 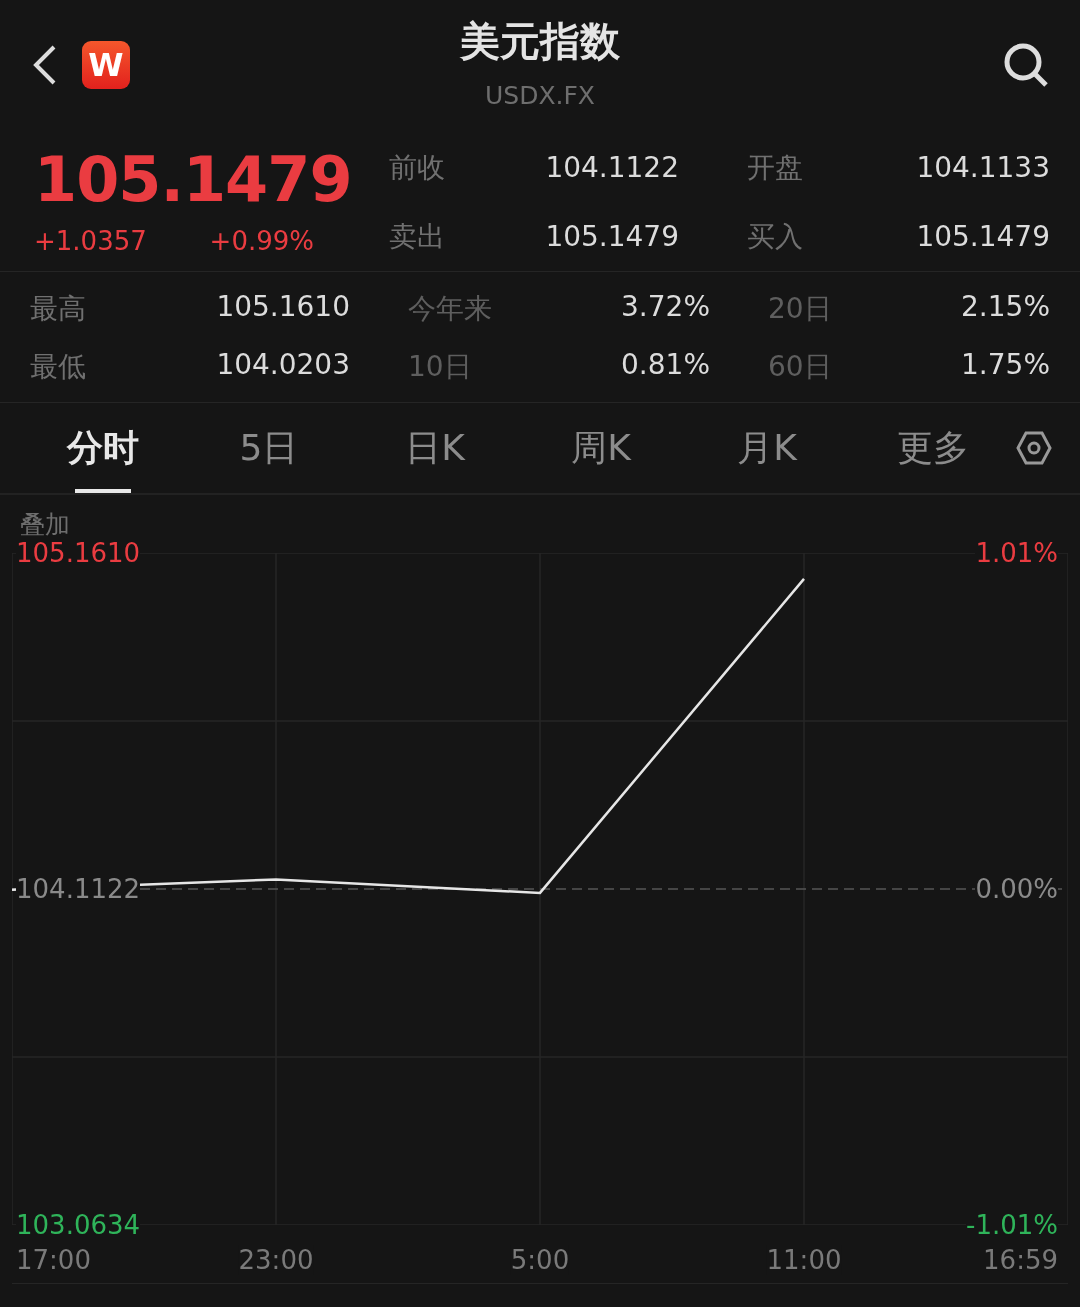 I want to click on symbol-code: USDX.FX, so click(x=540, y=95).